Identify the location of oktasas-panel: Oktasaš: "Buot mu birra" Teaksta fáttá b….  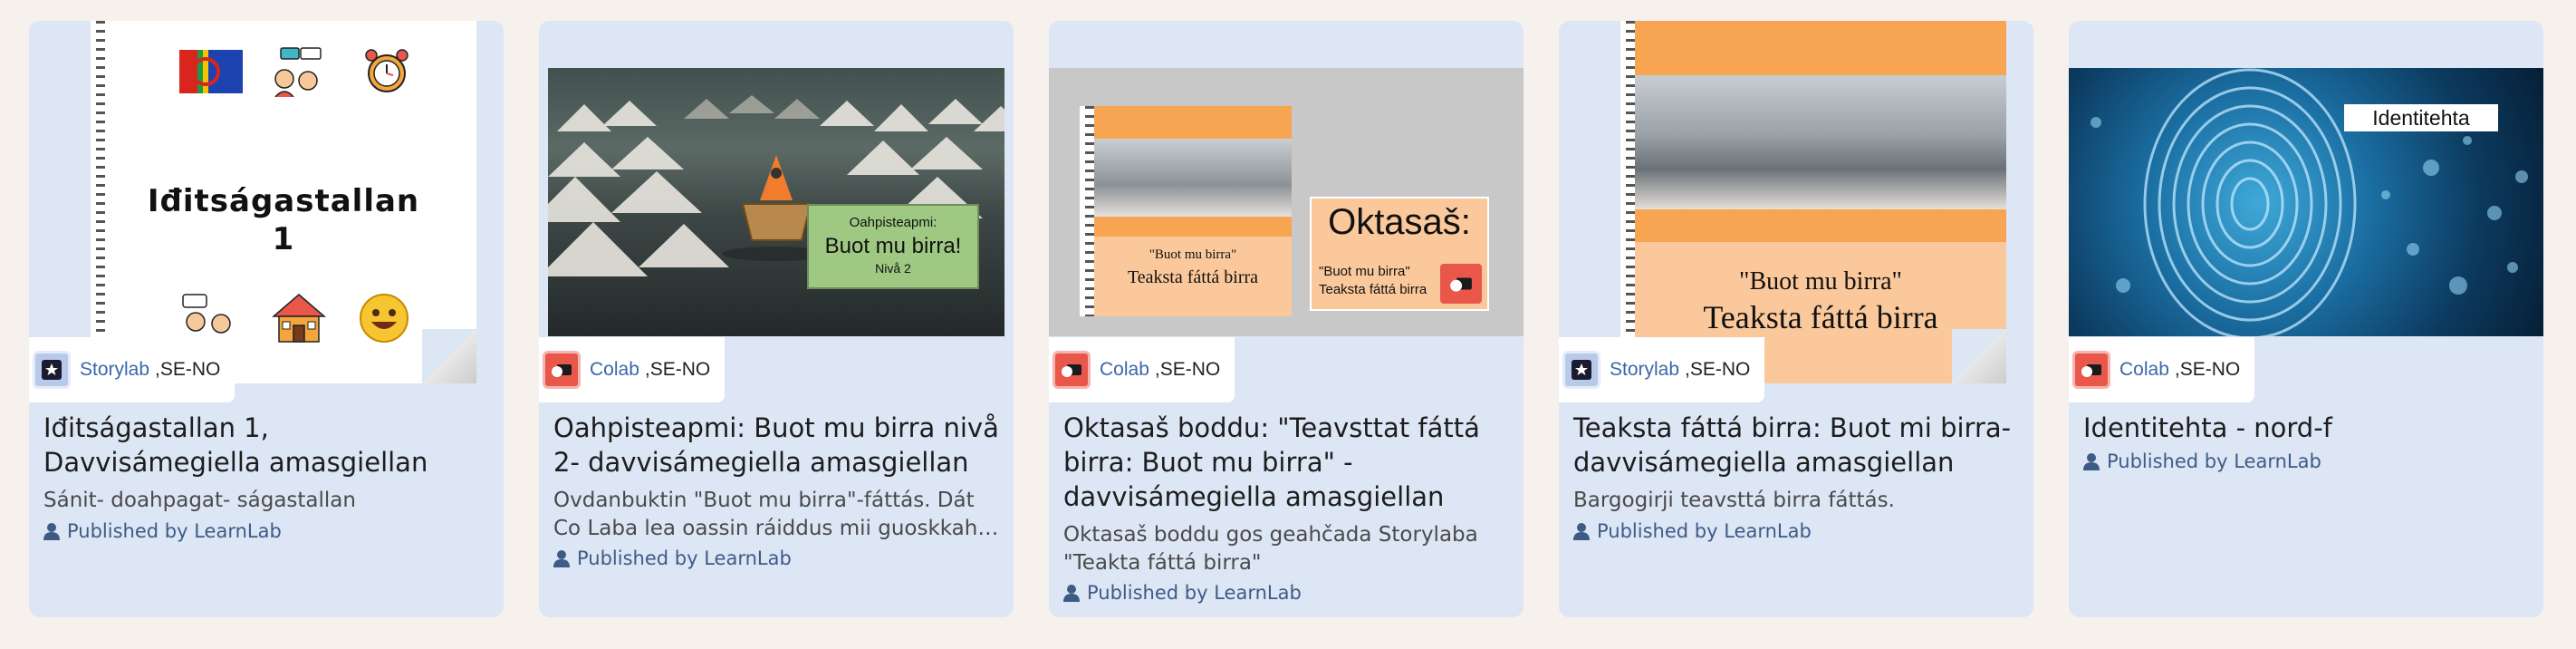
(1399, 254).